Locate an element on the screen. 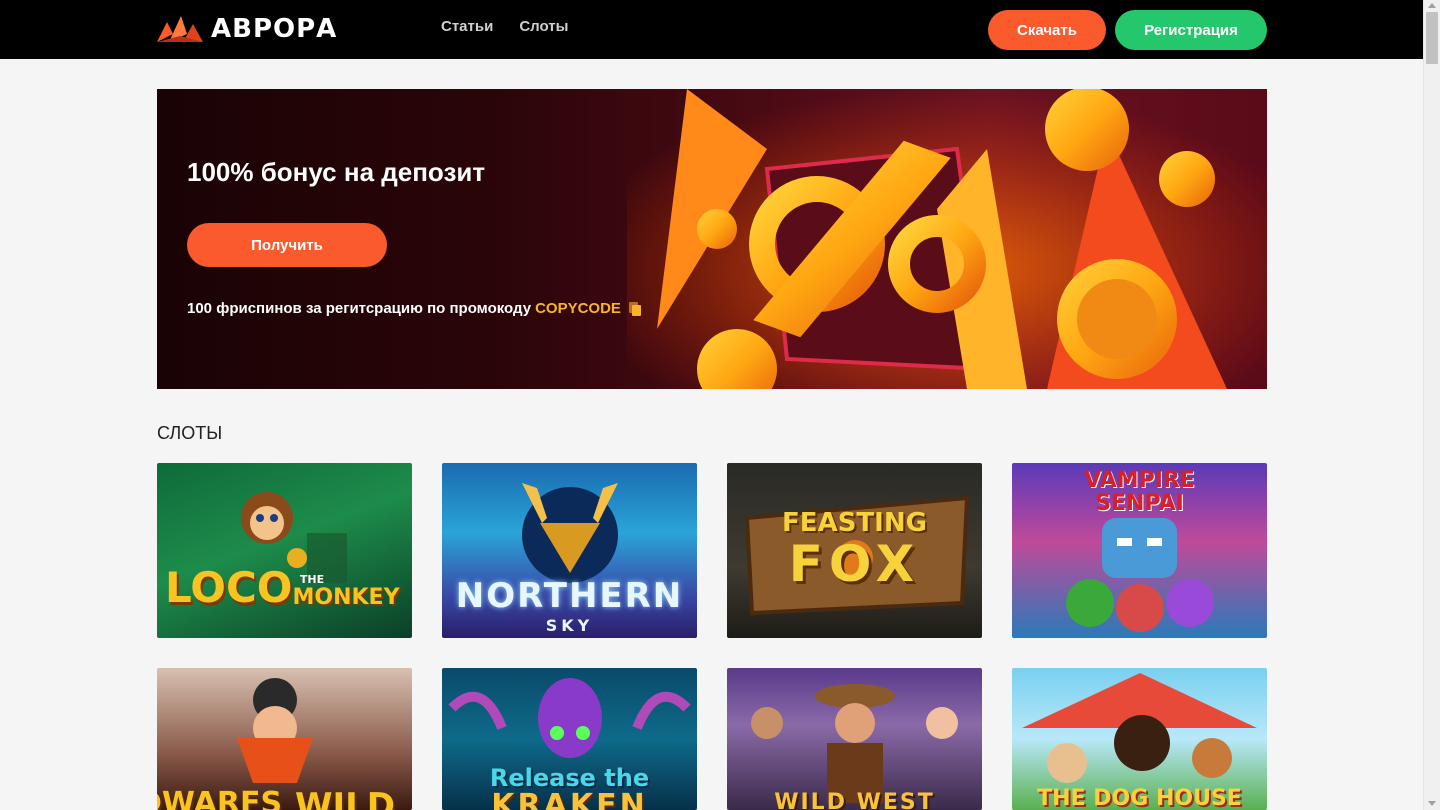  get-bonus-button: Получить is located at coordinates (287, 245).